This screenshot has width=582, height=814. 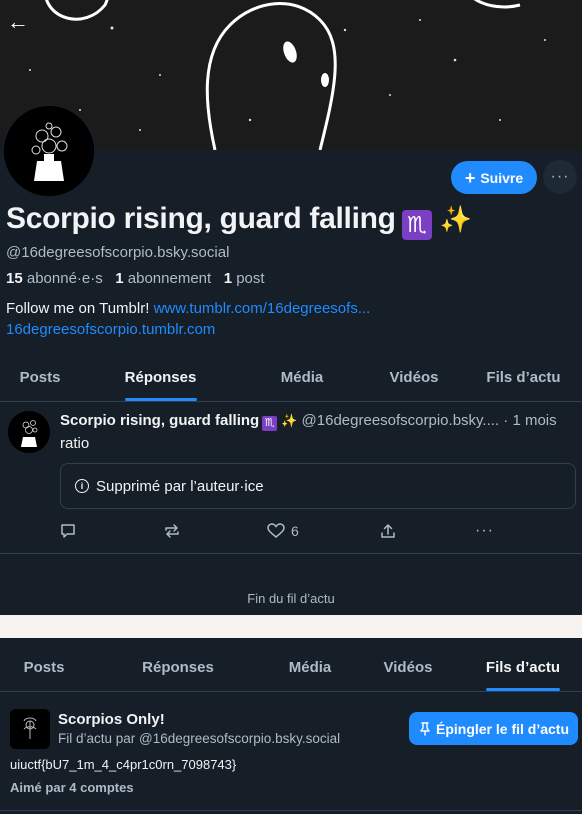 I want to click on posts-label: post, so click(x=250, y=278).